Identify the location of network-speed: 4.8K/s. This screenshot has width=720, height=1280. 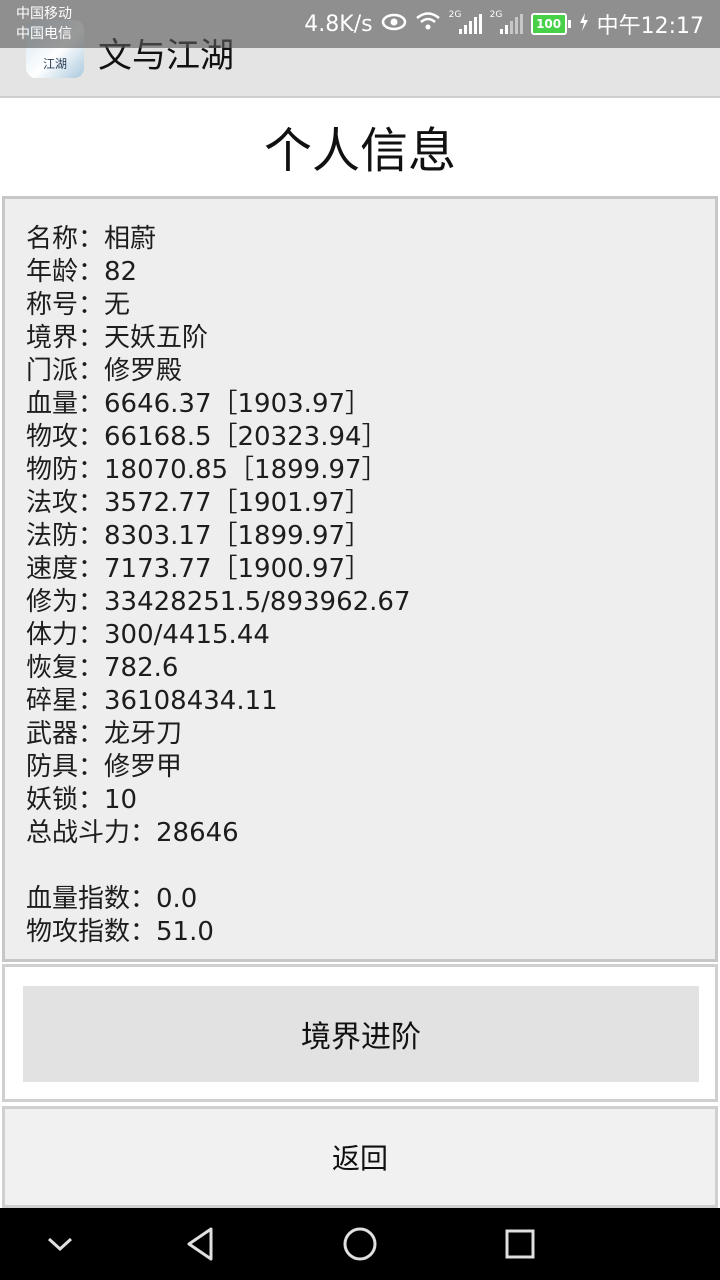
(338, 24).